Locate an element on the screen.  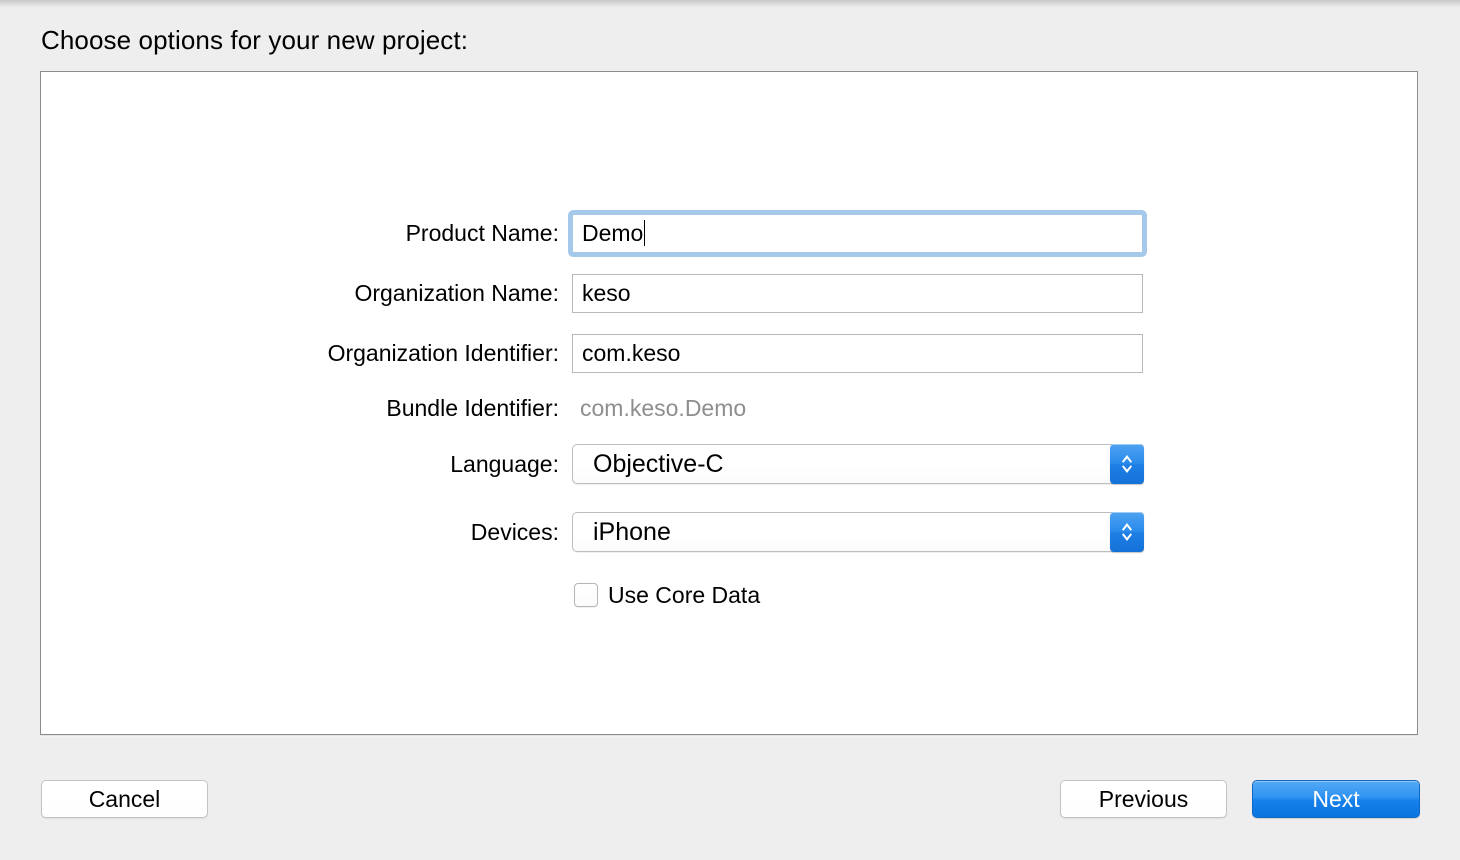
organization-name-input: keso is located at coordinates (857, 293).